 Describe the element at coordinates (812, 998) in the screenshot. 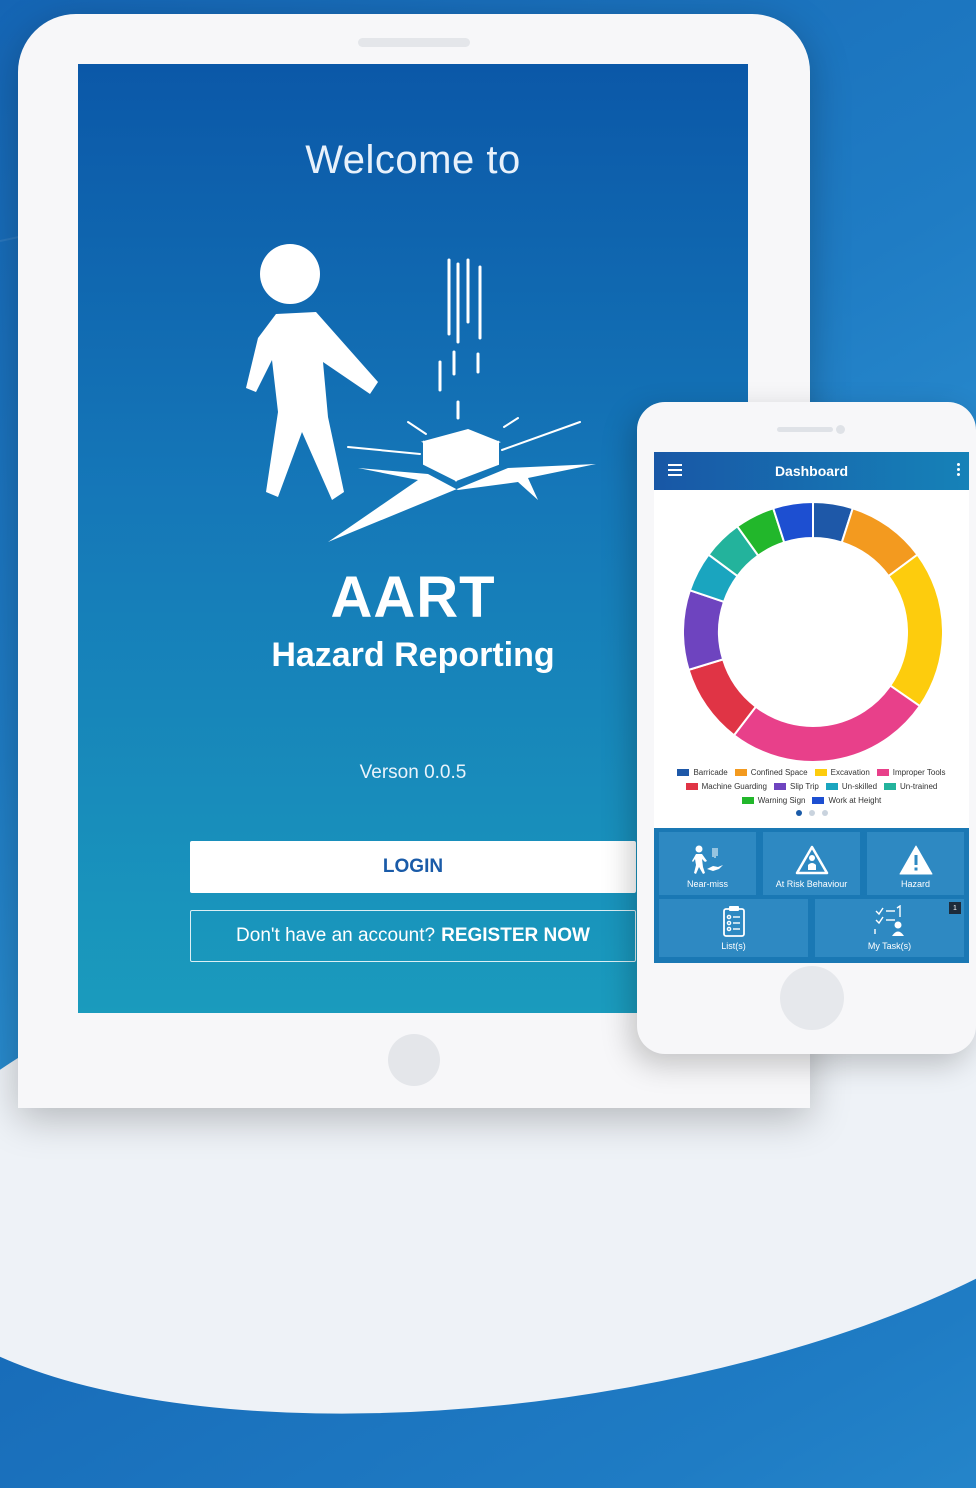

I see `phone-home-button` at that location.